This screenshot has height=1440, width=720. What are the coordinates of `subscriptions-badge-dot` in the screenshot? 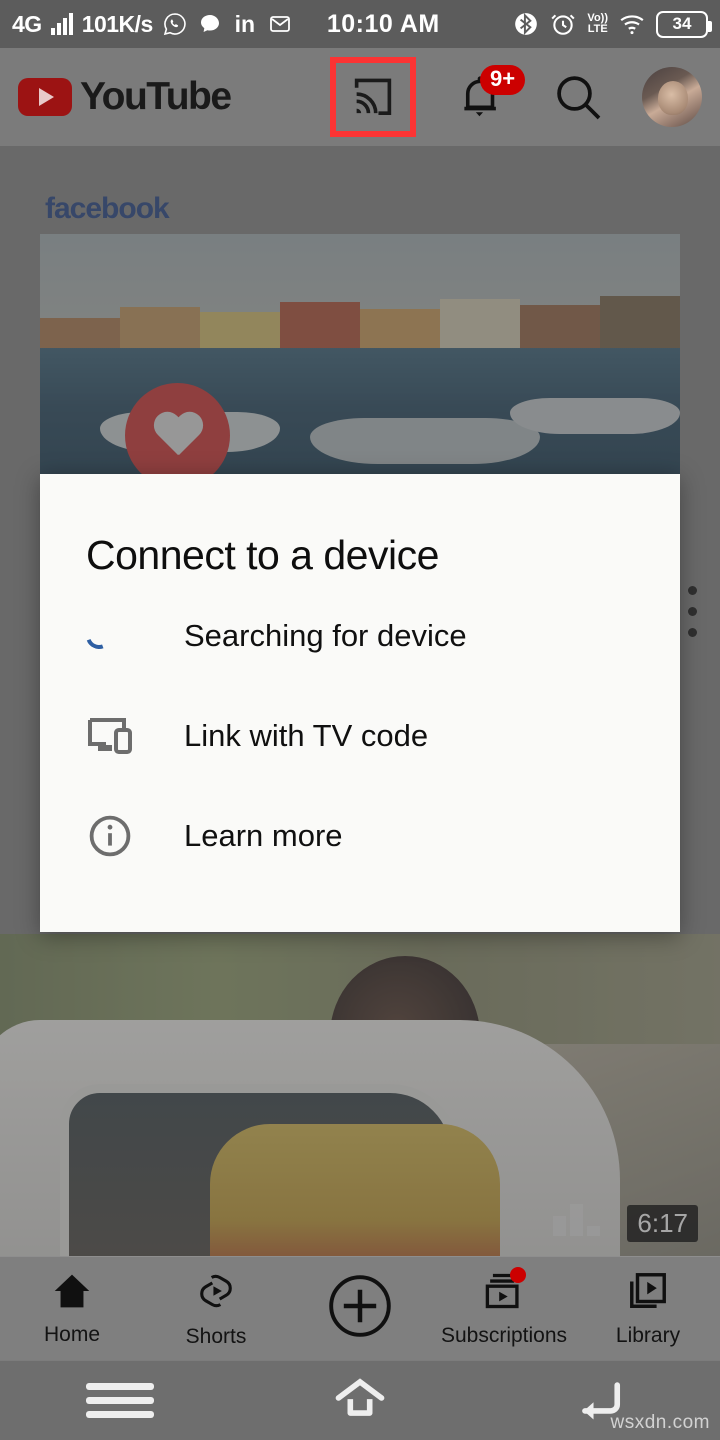 It's located at (518, 1274).